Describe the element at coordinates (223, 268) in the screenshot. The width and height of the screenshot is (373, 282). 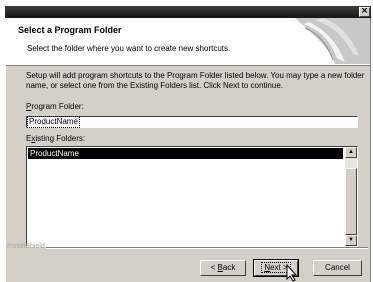
I see `back-button: < Back` at that location.